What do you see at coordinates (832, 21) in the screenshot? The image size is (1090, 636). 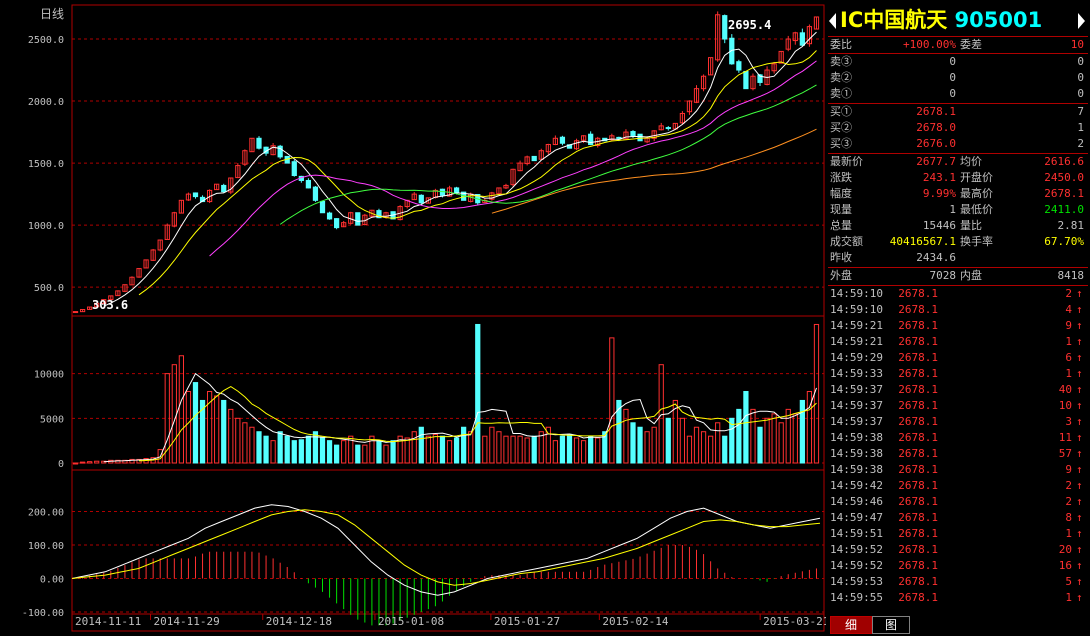 I see `prev-instrument-icon` at bounding box center [832, 21].